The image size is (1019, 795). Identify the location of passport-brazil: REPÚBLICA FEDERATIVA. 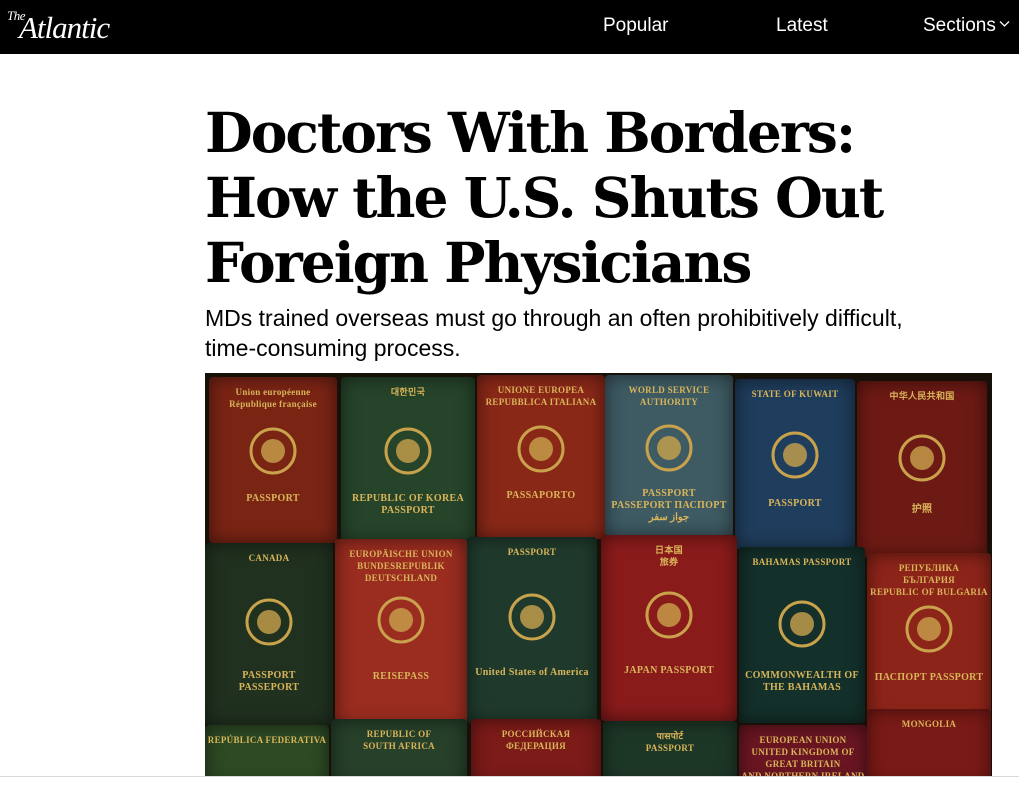
(267, 750).